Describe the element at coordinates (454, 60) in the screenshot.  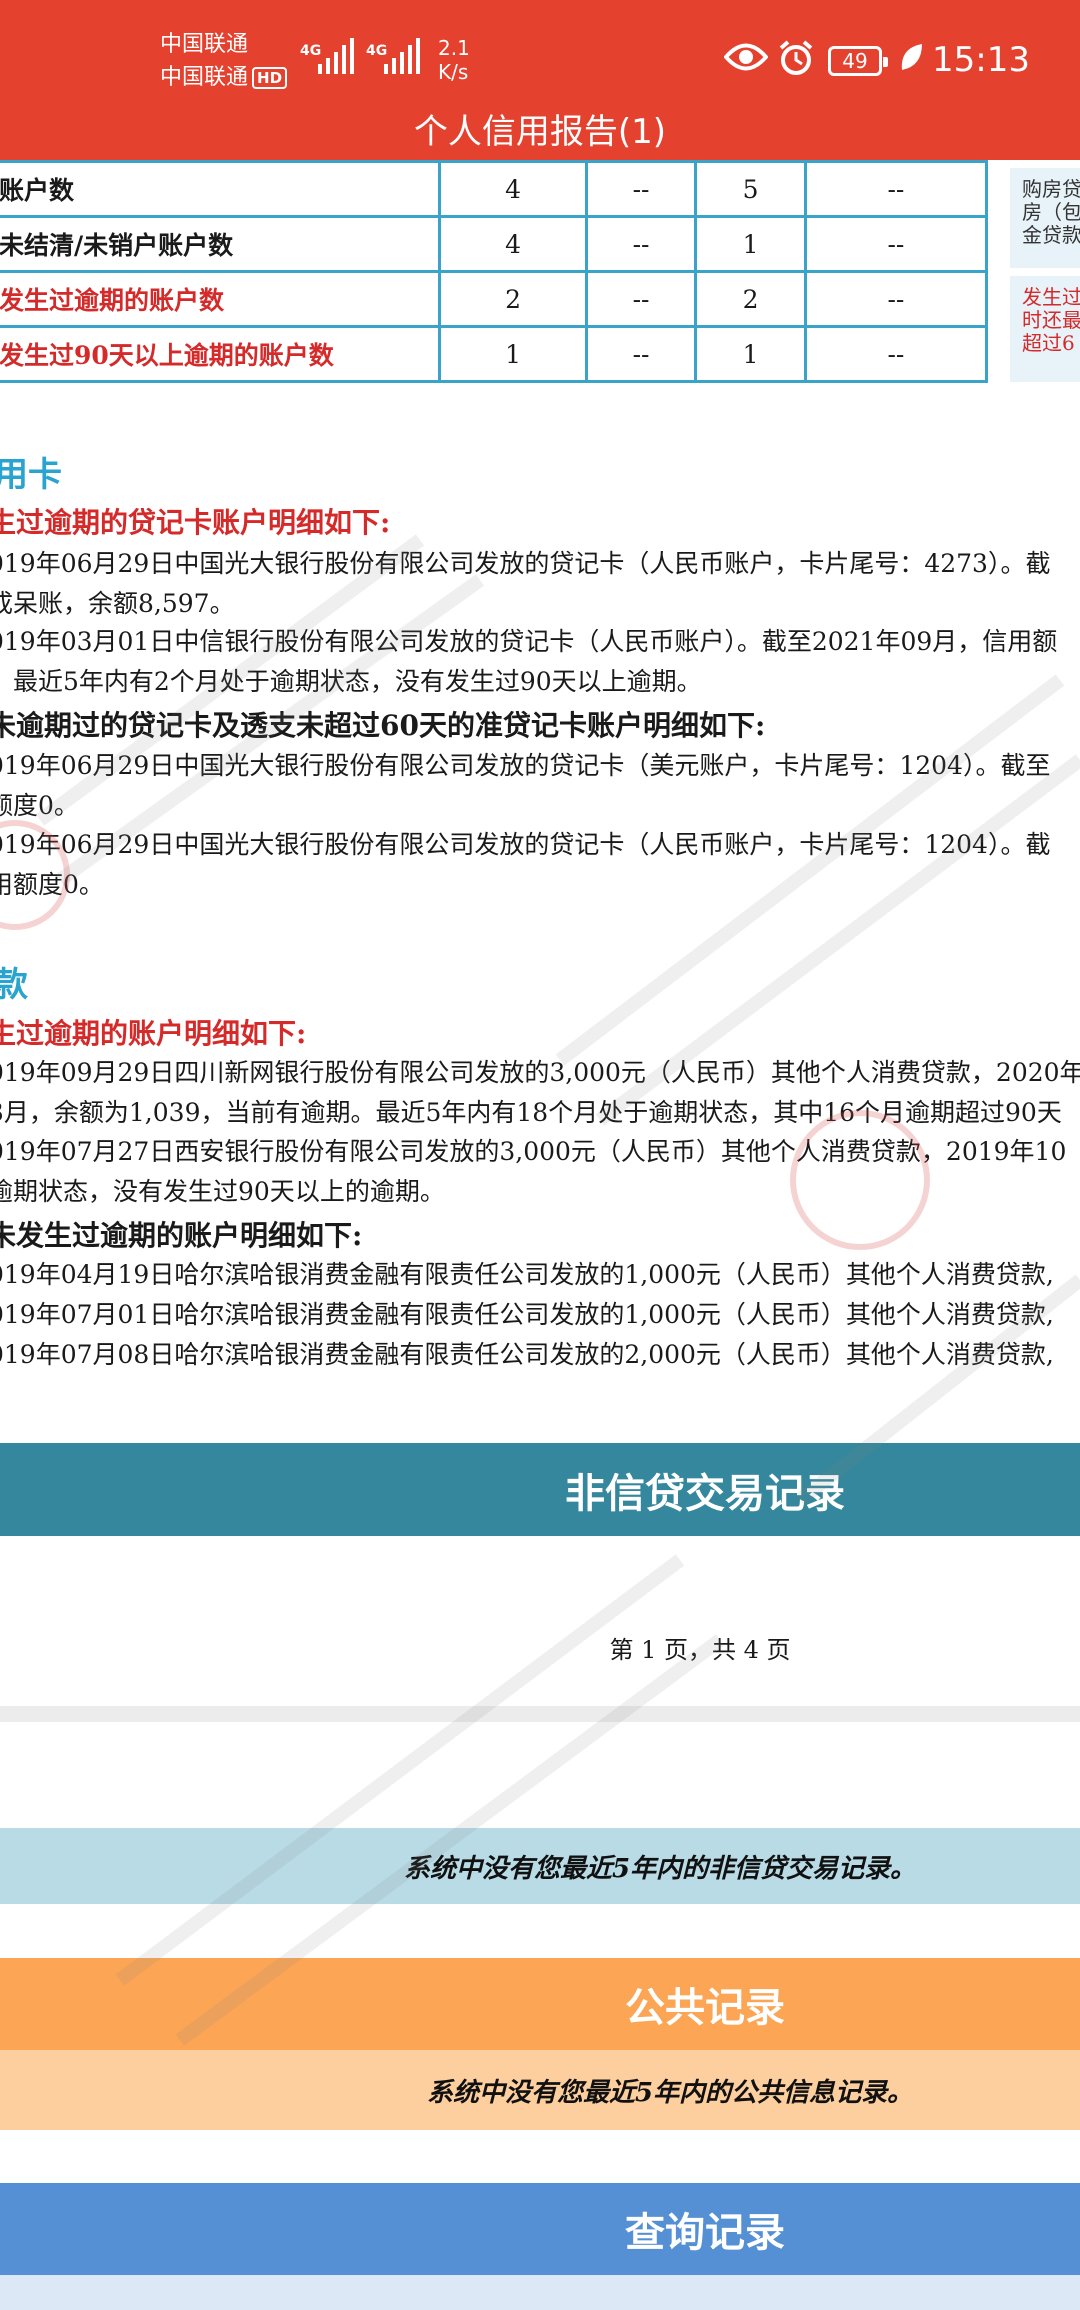
I see `net-speed: 2.1 K/s` at that location.